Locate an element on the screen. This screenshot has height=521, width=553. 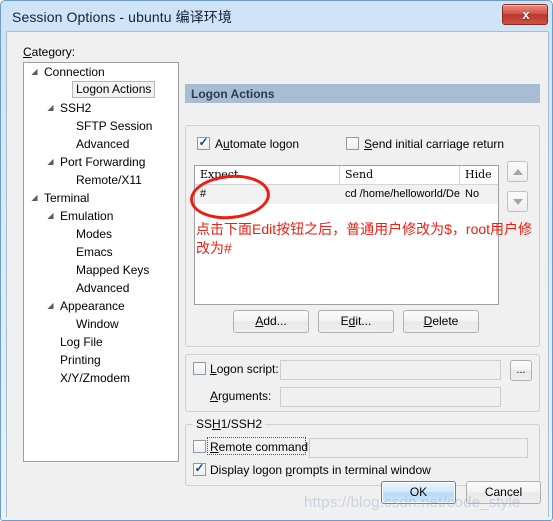
sidebar-item-label: Printing is located at coordinates (80, 360).